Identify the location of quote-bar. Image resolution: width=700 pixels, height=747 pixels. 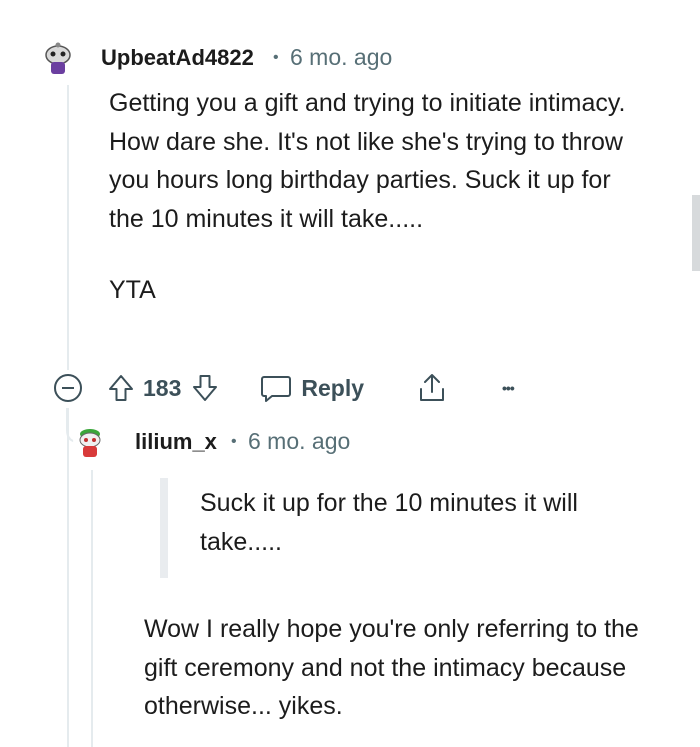
(164, 528).